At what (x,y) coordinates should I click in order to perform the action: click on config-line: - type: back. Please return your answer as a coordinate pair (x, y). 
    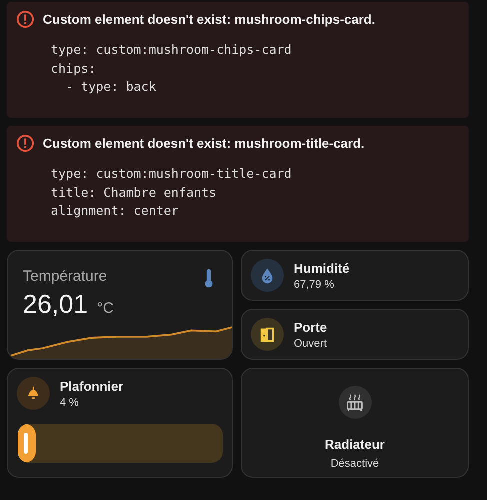
    Looking at the image, I should click on (111, 87).